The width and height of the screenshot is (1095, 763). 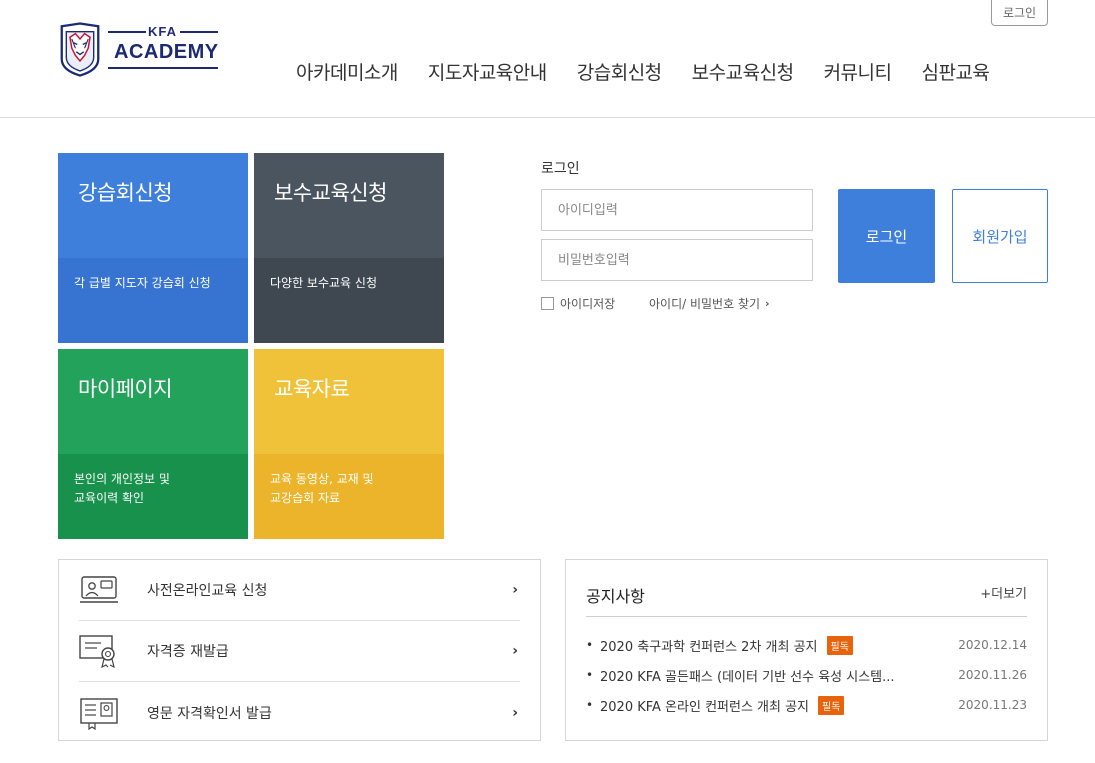 What do you see at coordinates (1000, 236) in the screenshot?
I see `join-button: 회원가입` at bounding box center [1000, 236].